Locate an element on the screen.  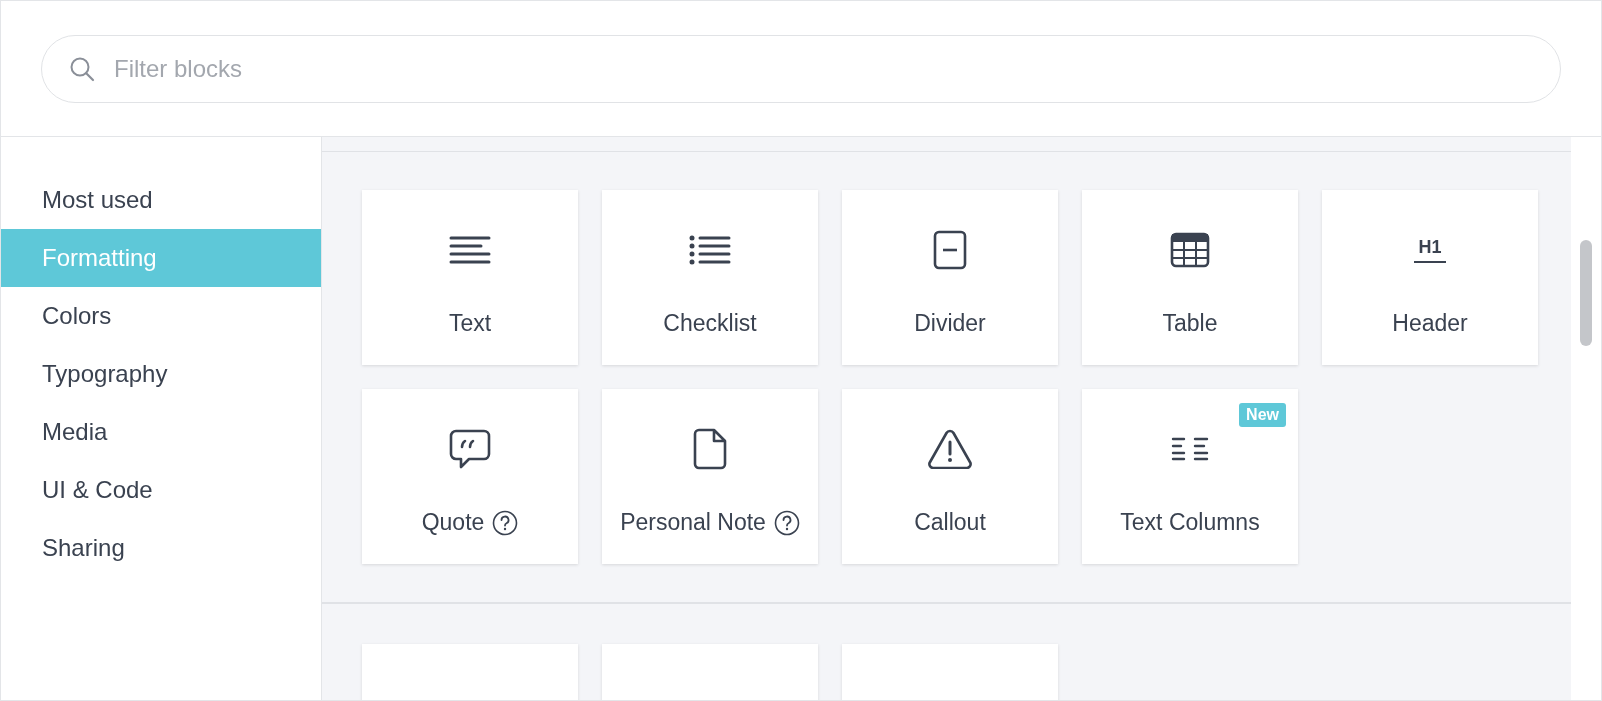
block-label: Checklist is located at coordinates (710, 323).